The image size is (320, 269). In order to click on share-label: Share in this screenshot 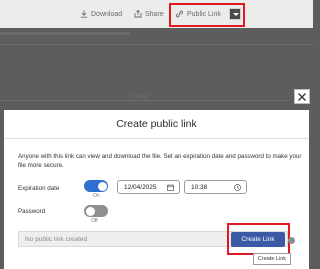, I will do `click(154, 14)`.